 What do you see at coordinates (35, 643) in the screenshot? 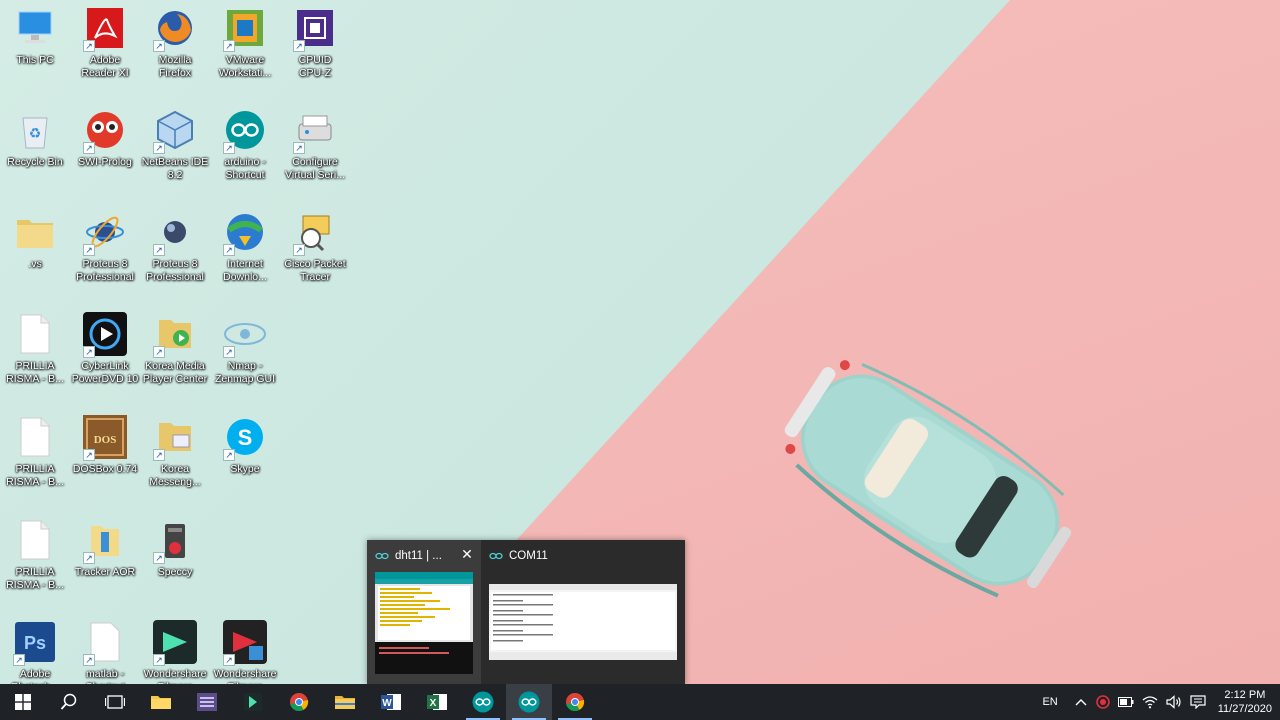
I see `photoshop-icon: Ps ↗` at bounding box center [35, 643].